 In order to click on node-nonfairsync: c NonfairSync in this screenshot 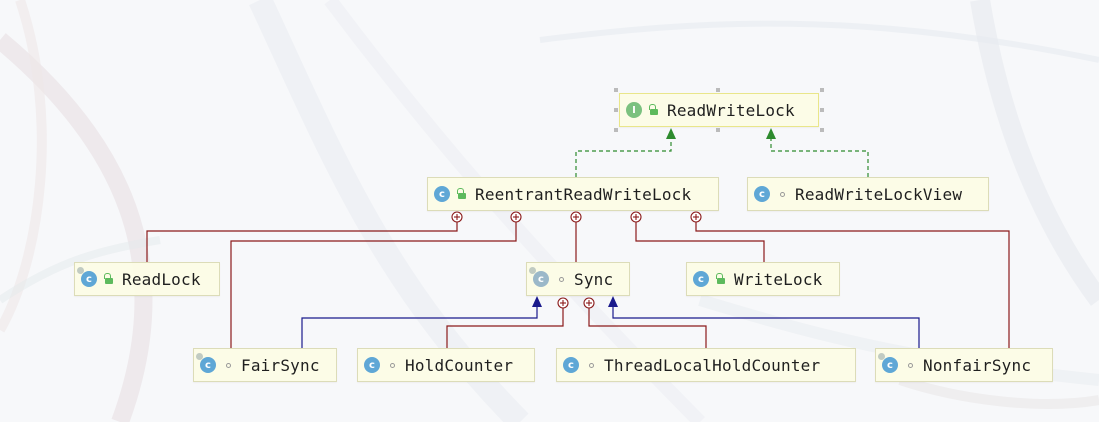, I will do `click(964, 365)`.